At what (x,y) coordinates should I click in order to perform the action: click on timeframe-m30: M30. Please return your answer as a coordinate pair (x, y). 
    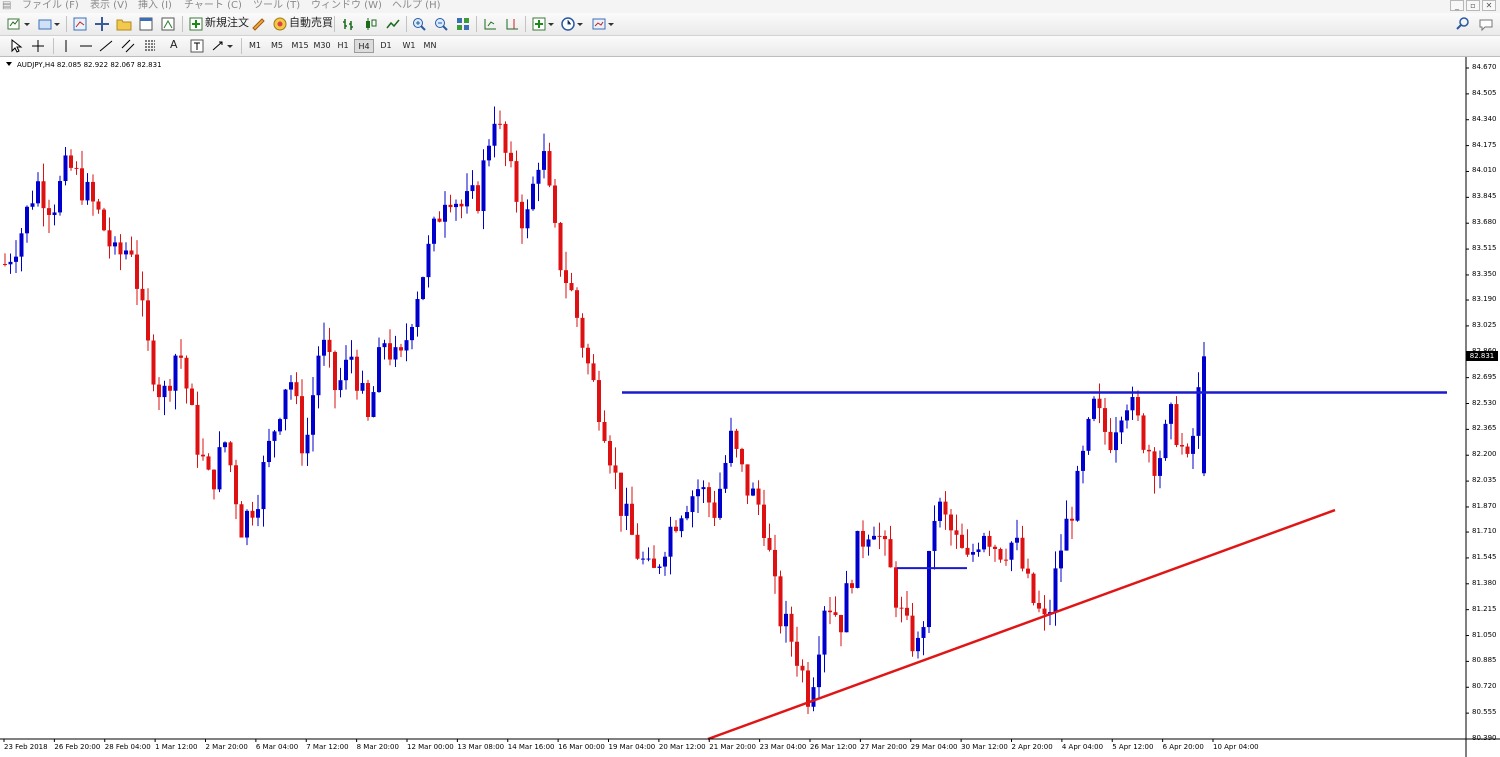
    Looking at the image, I should click on (322, 46).